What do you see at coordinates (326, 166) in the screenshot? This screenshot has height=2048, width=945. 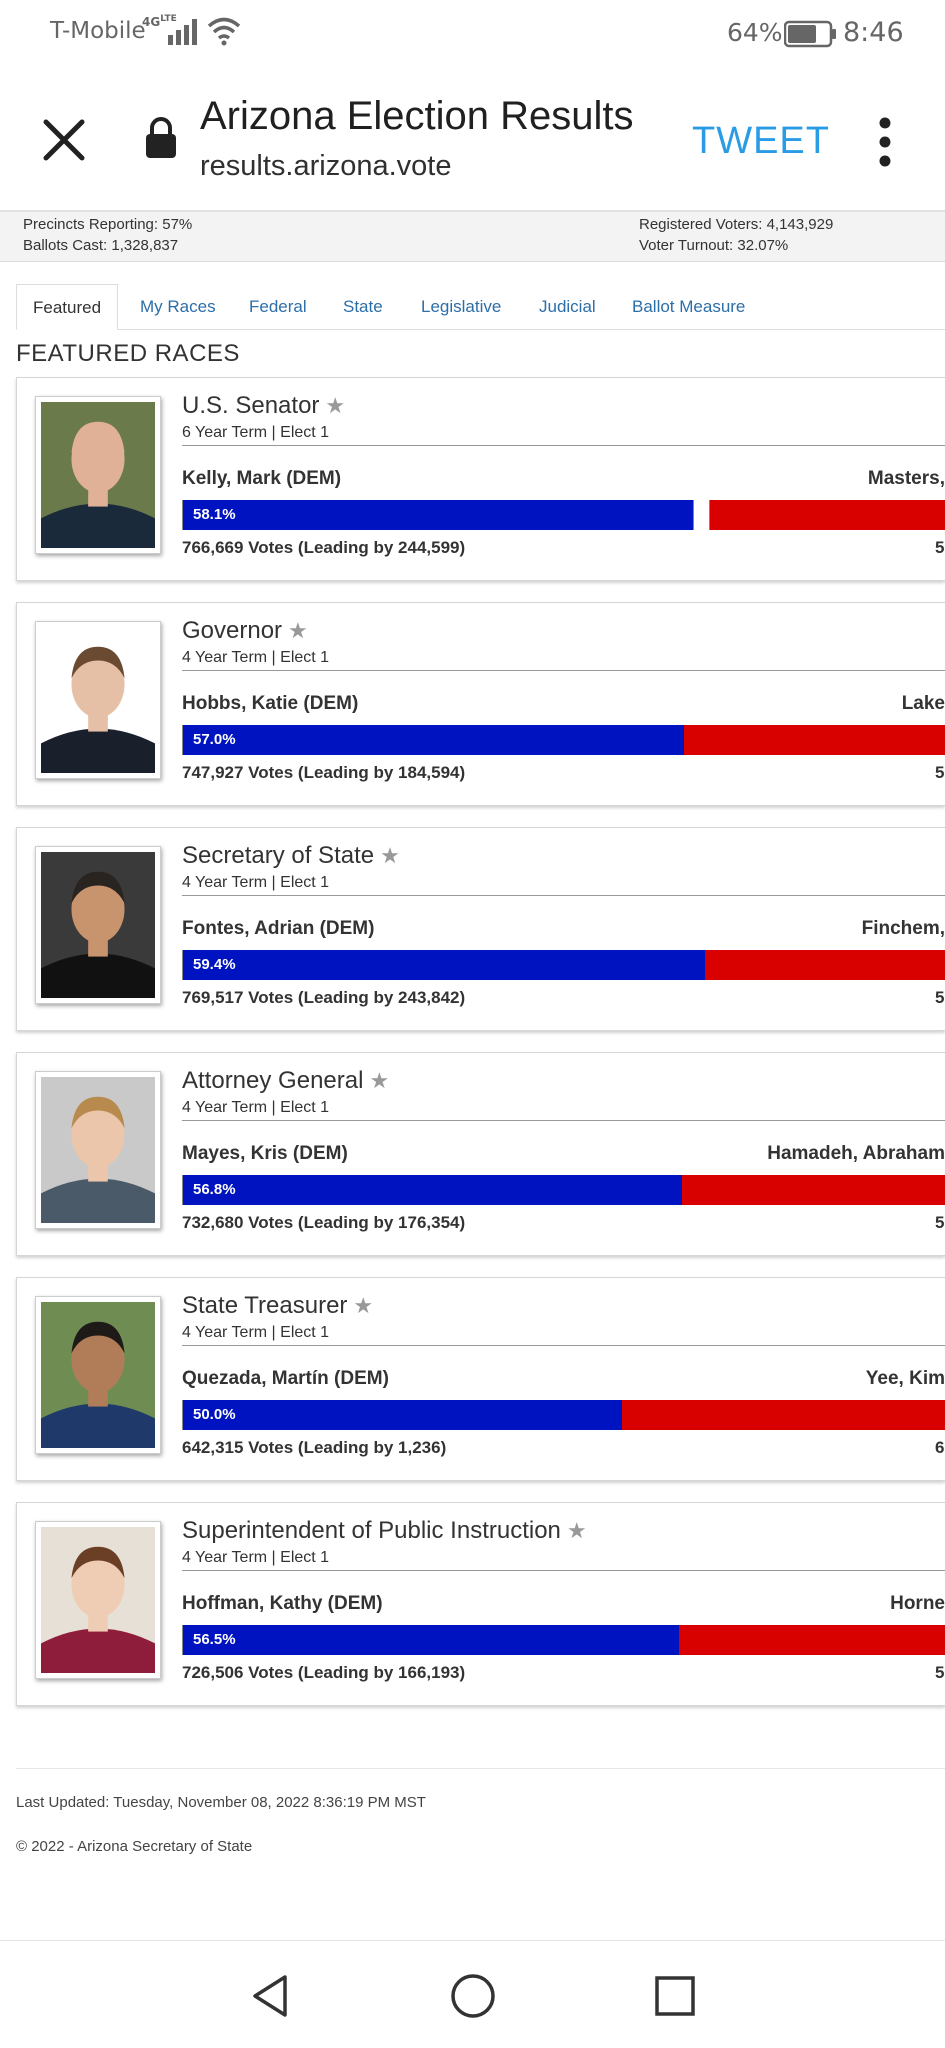 I see `page-url: results.arizona.vote` at bounding box center [326, 166].